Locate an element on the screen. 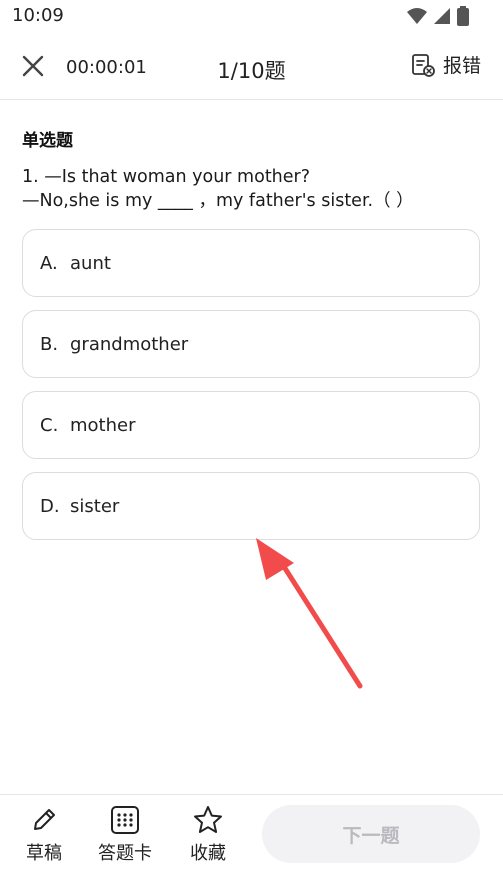 The image size is (503, 894). status-time: 10:09 is located at coordinates (38, 15).